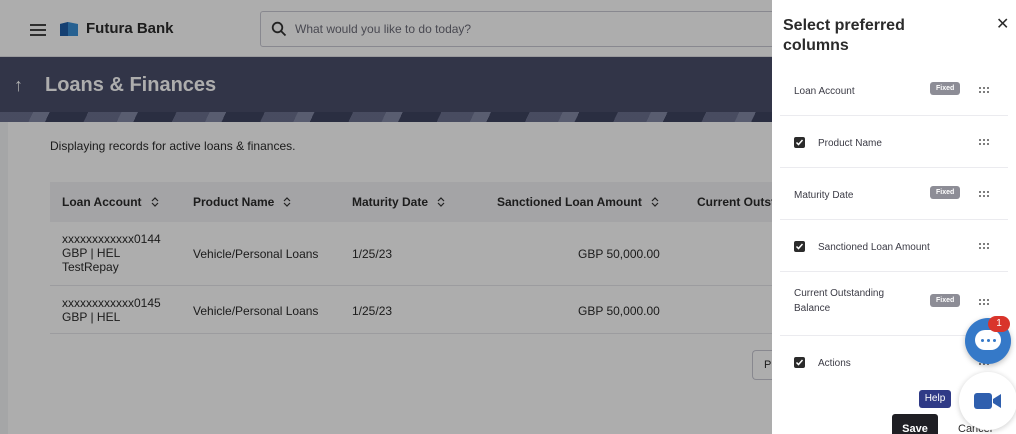 Image resolution: width=1016 pixels, height=434 pixels. Describe the element at coordinates (915, 424) in the screenshot. I see `save-button: Save` at that location.